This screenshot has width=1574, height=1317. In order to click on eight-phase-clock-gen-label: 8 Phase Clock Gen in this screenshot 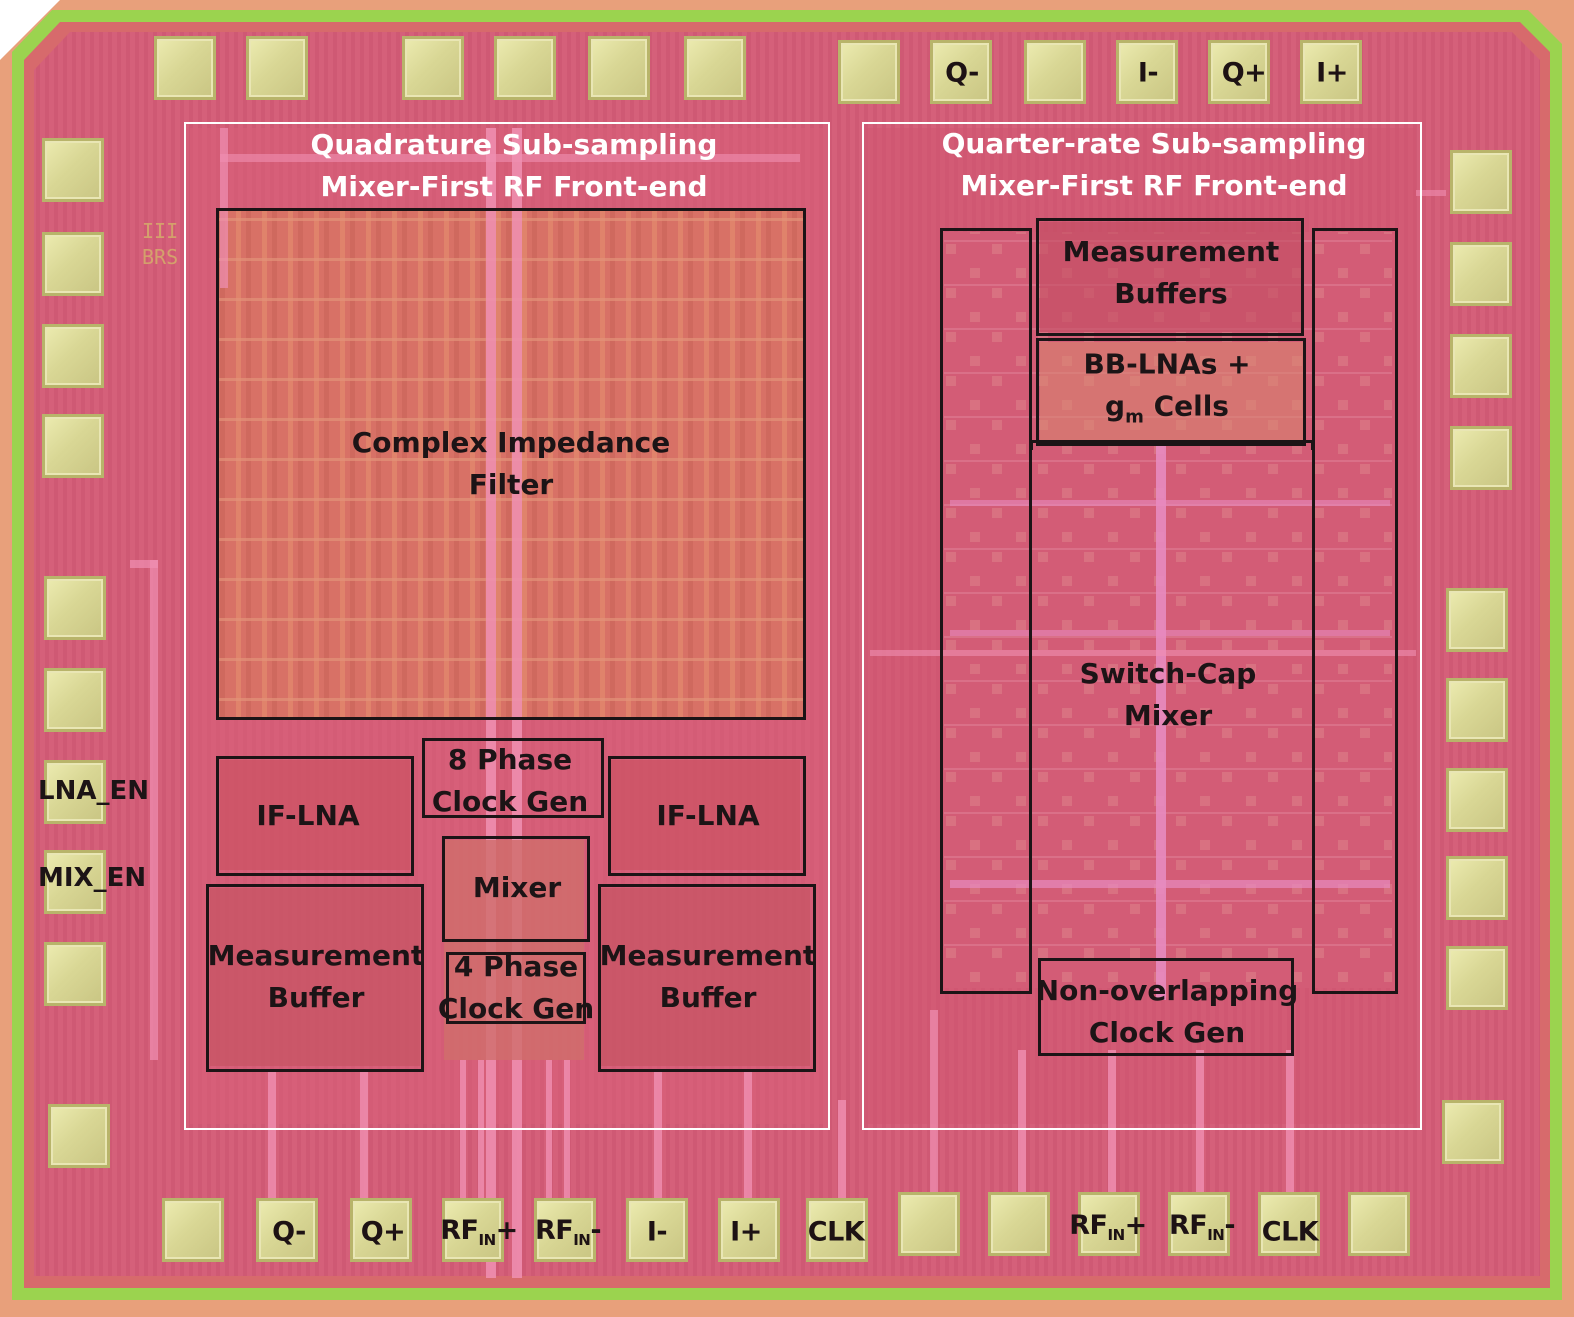, I will do `click(510, 781)`.